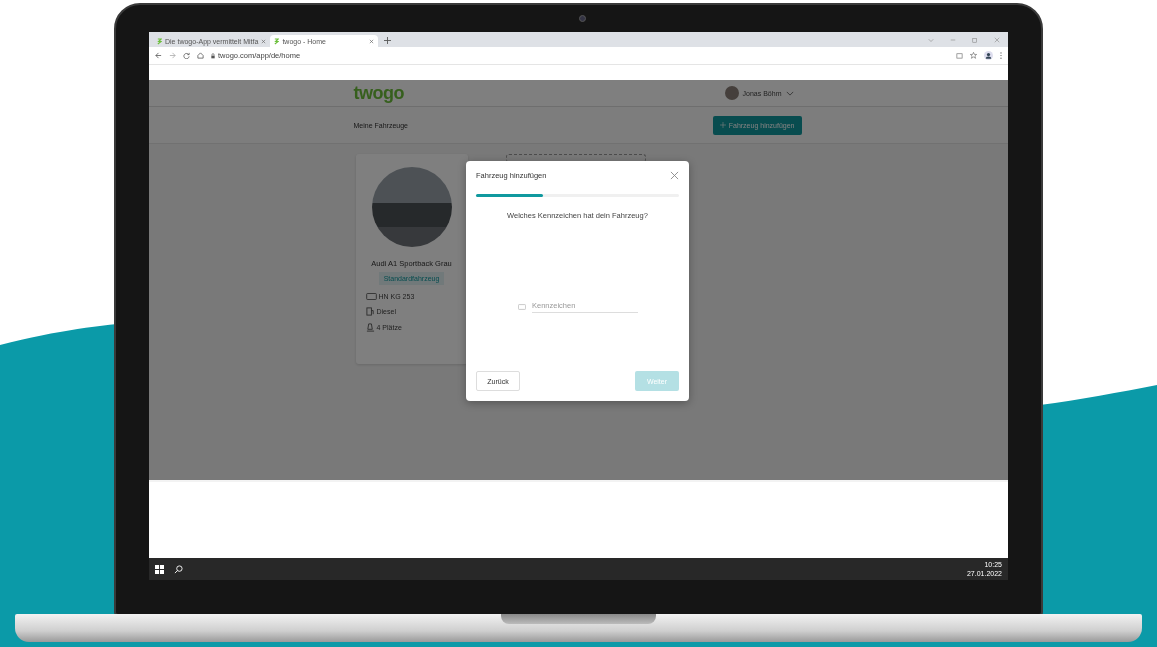 This screenshot has height=647, width=1157. What do you see at coordinates (582, 18) in the screenshot?
I see `camera-icon` at bounding box center [582, 18].